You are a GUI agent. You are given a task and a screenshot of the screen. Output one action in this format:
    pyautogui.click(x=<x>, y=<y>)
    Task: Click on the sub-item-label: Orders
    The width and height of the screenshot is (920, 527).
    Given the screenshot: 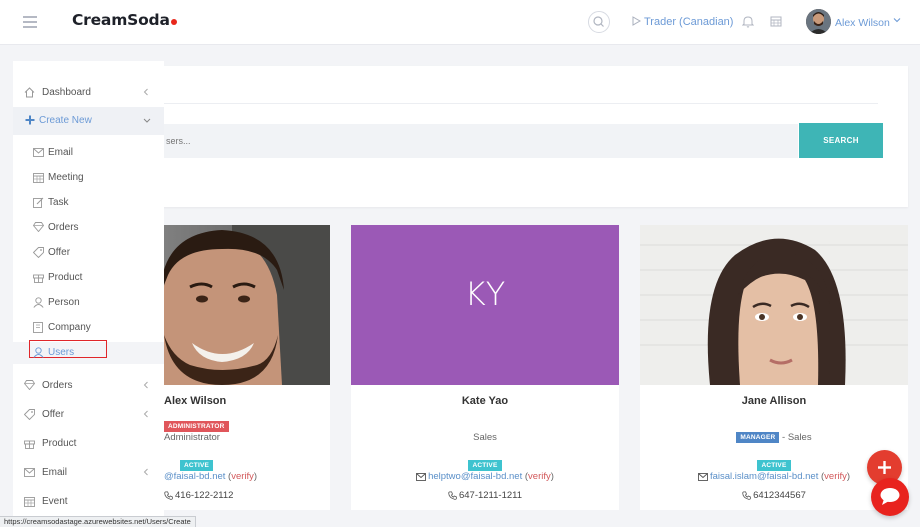 What is the action you would take?
    pyautogui.click(x=63, y=227)
    